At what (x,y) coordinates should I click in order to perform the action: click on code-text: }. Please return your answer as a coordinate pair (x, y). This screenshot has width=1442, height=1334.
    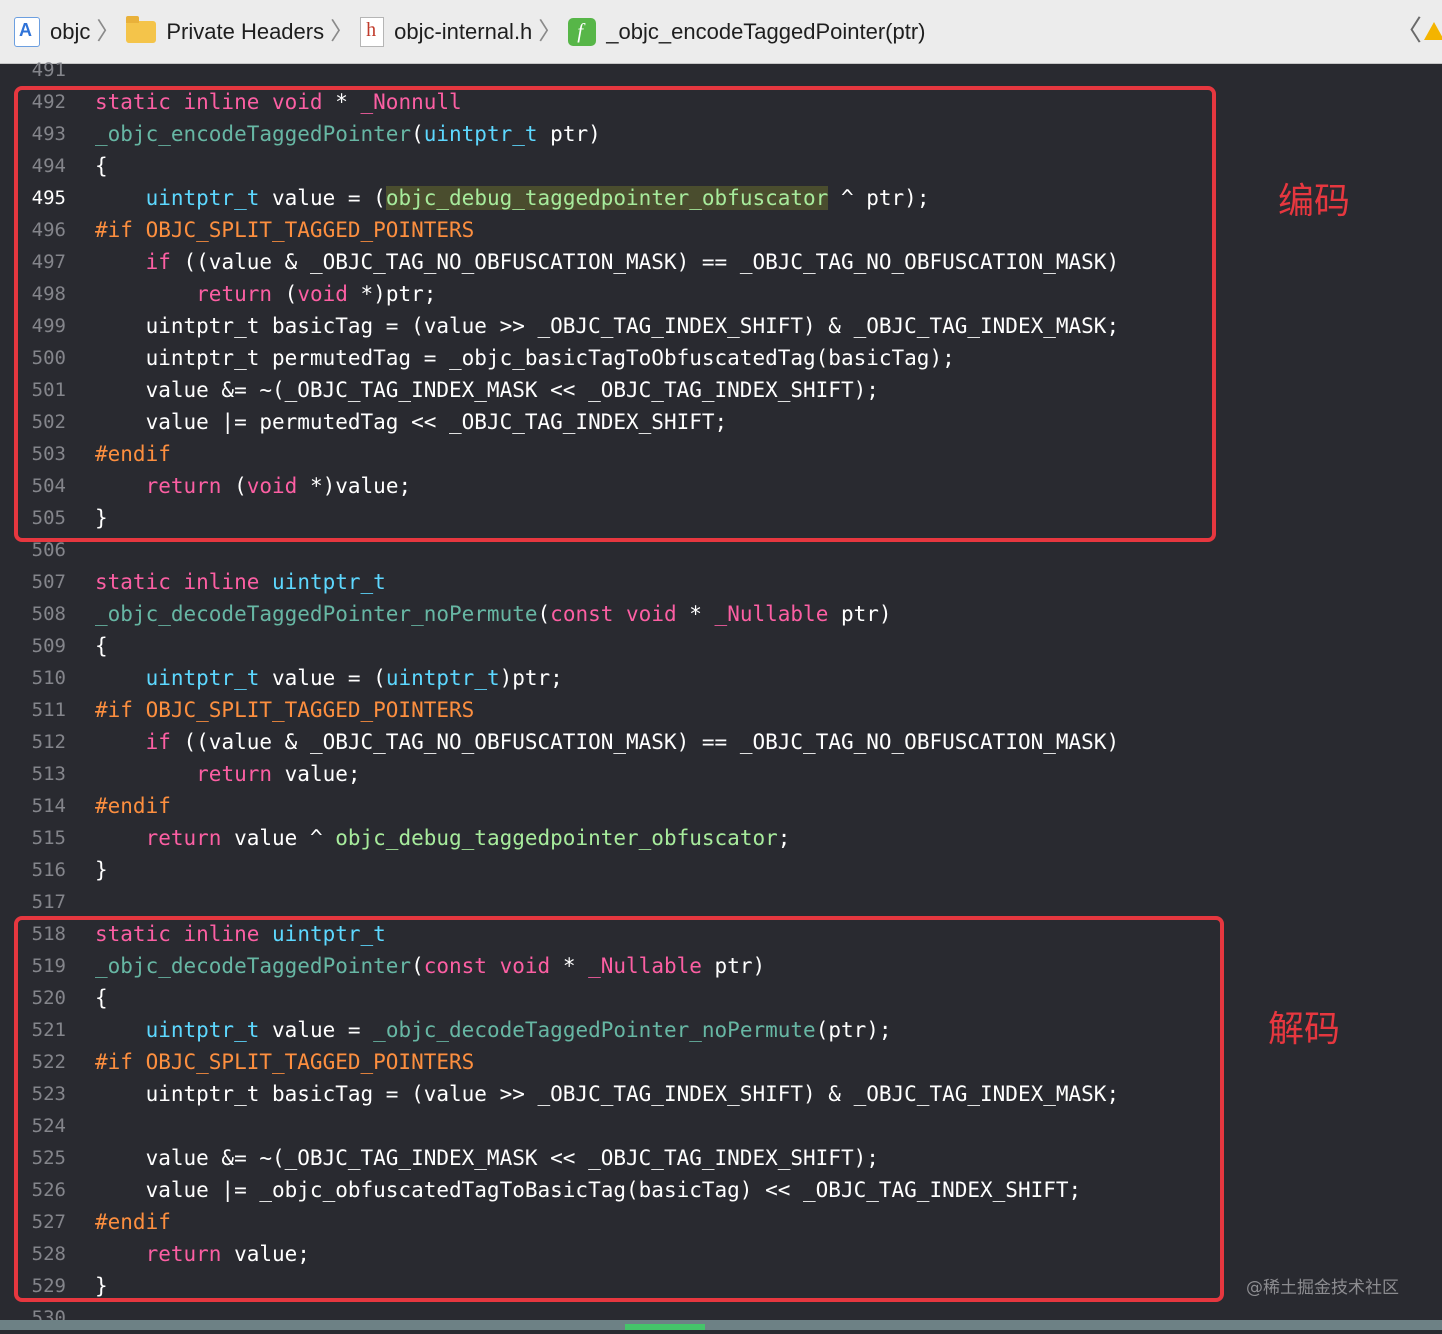
    Looking at the image, I should click on (101, 870).